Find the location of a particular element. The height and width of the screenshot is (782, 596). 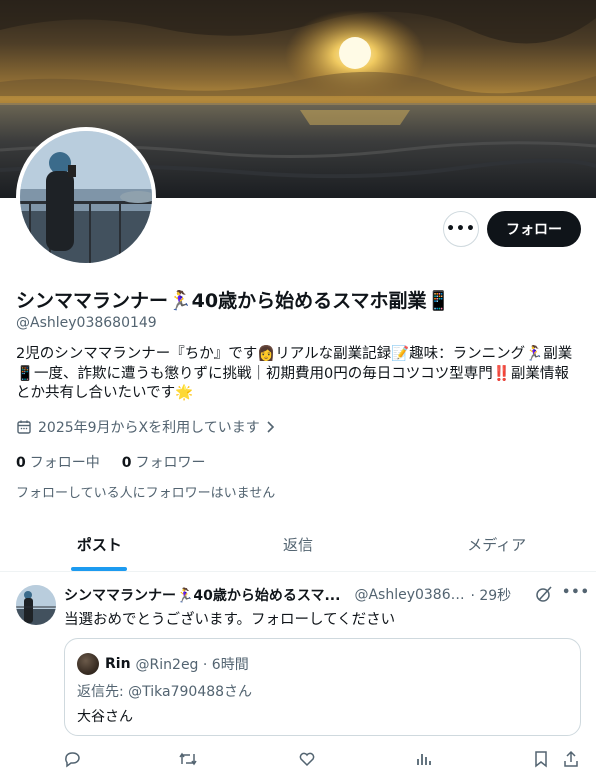

grok-button is located at coordinates (544, 596).